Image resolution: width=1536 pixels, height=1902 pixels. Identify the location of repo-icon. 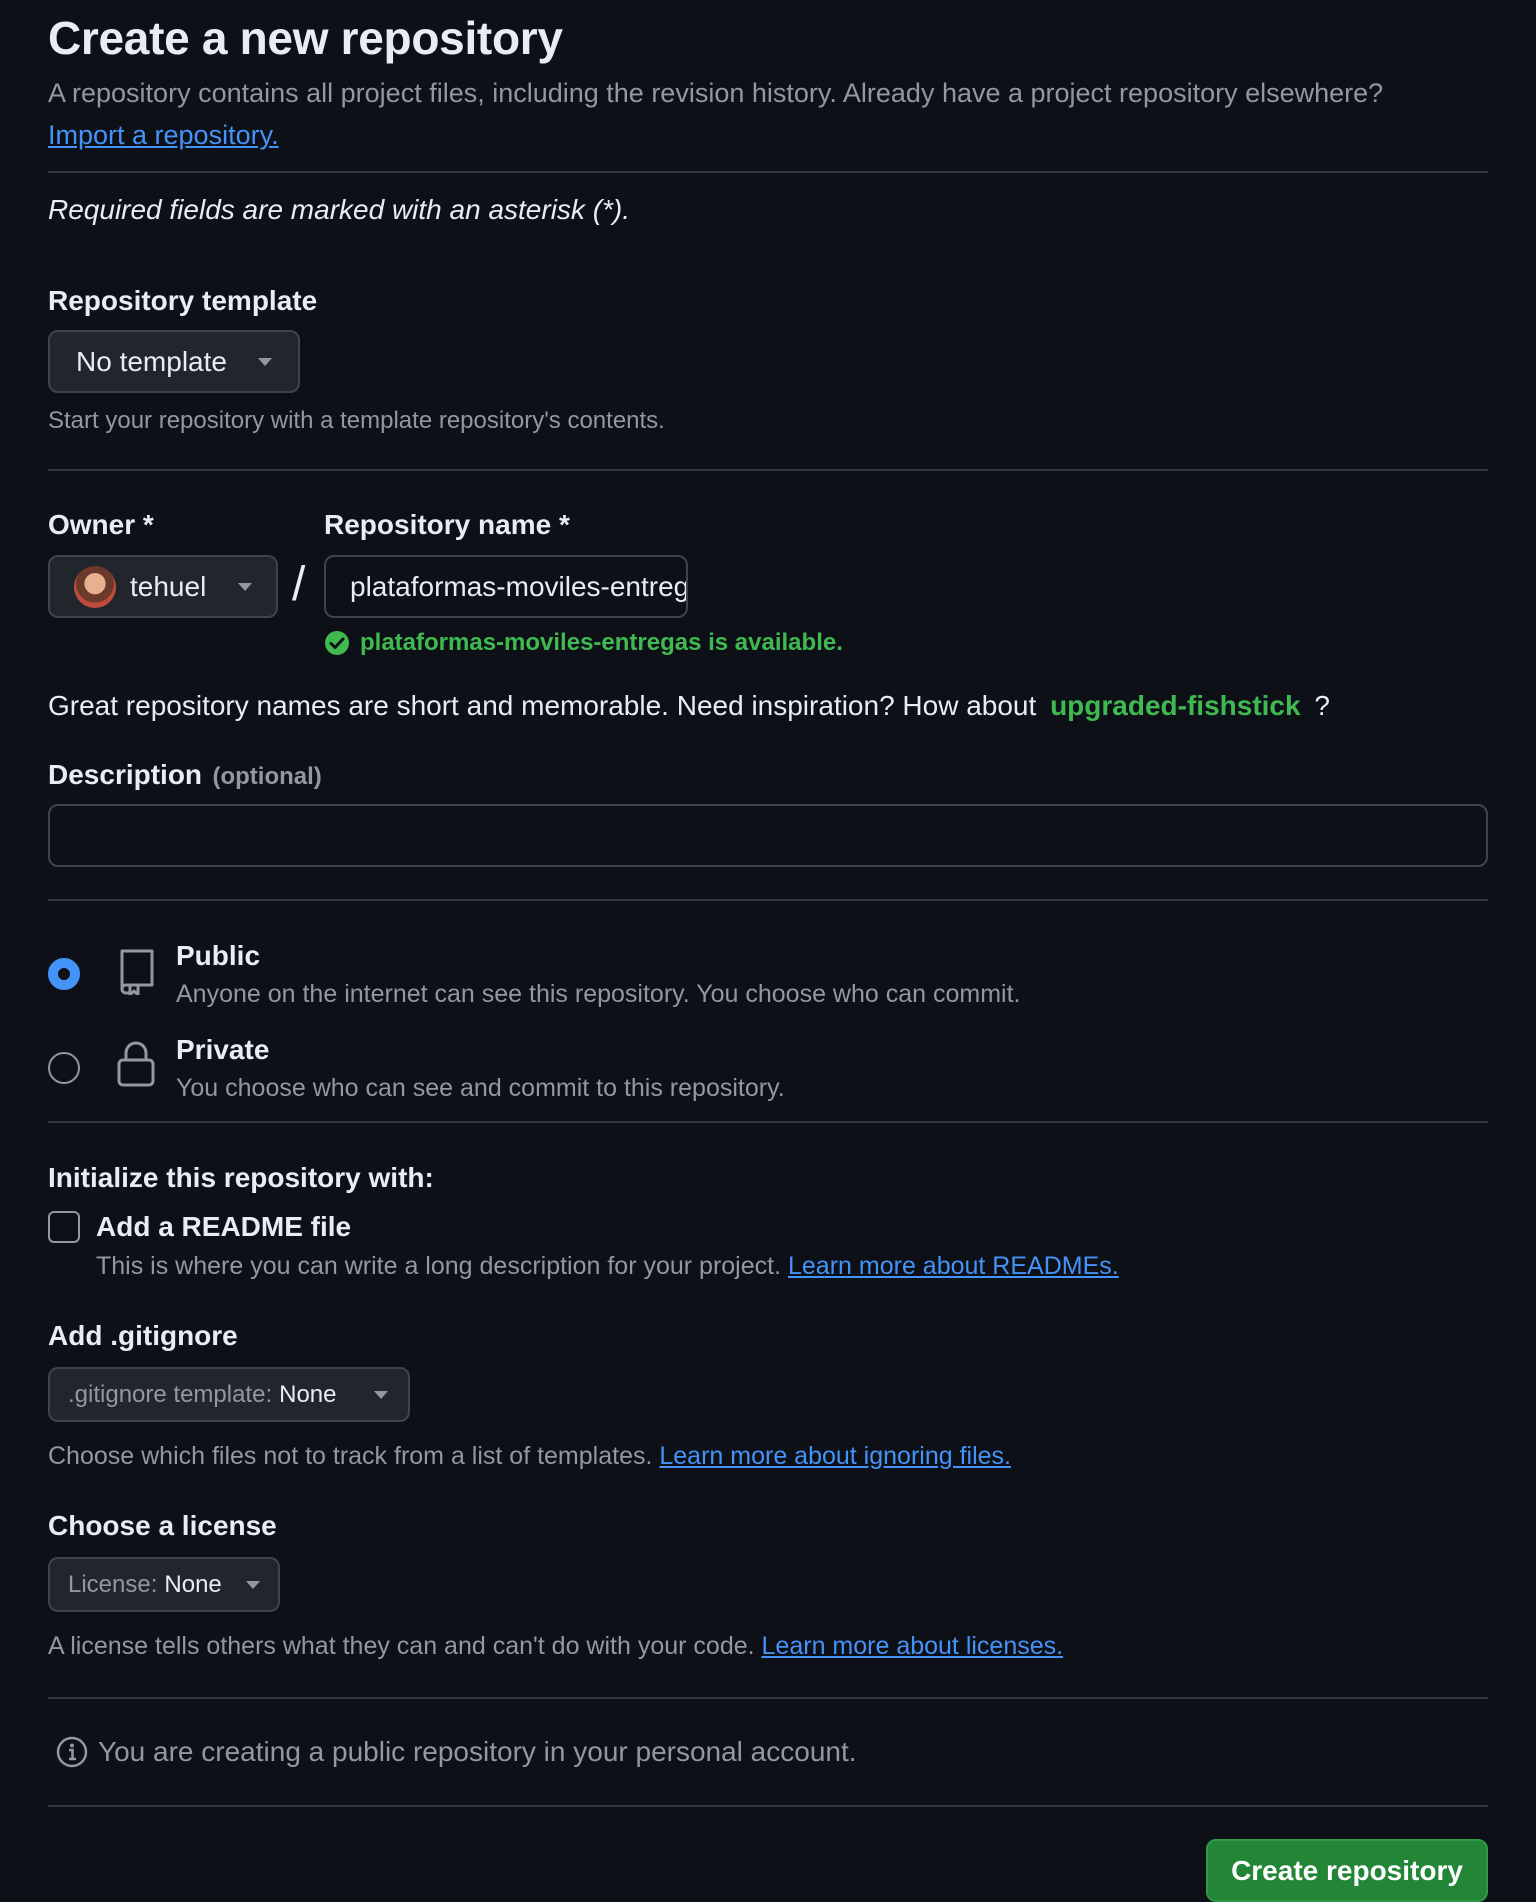
(137, 972).